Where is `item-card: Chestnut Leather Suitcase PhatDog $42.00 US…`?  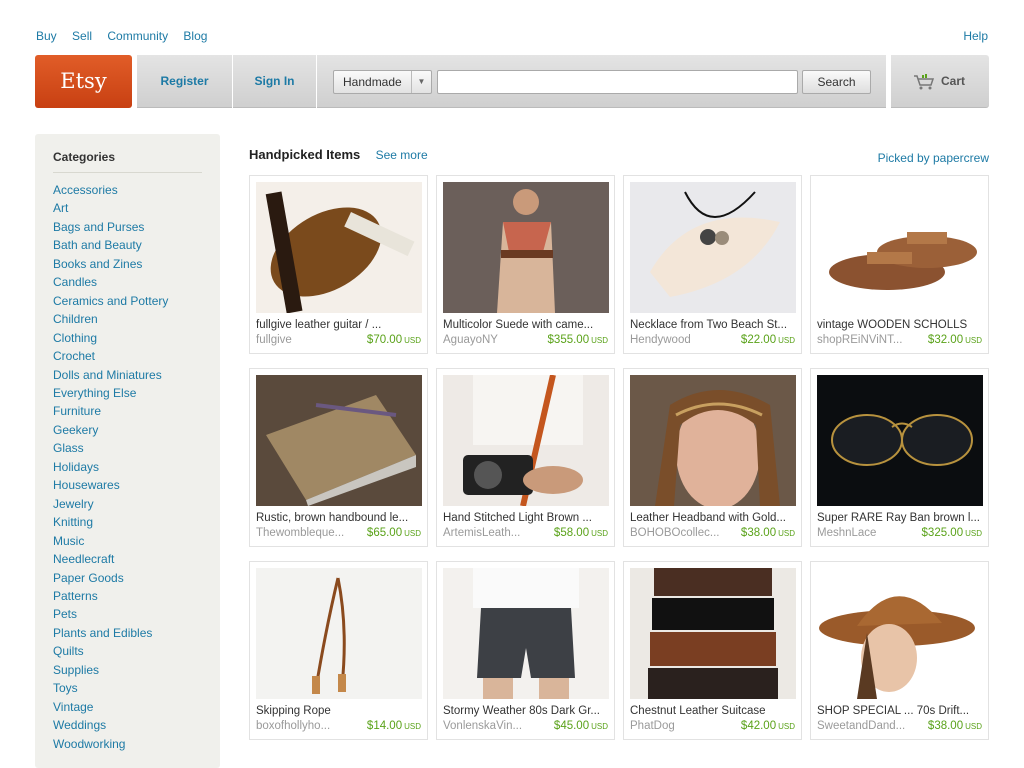 item-card: Chestnut Leather Suitcase PhatDog $42.00 US… is located at coordinates (712, 650).